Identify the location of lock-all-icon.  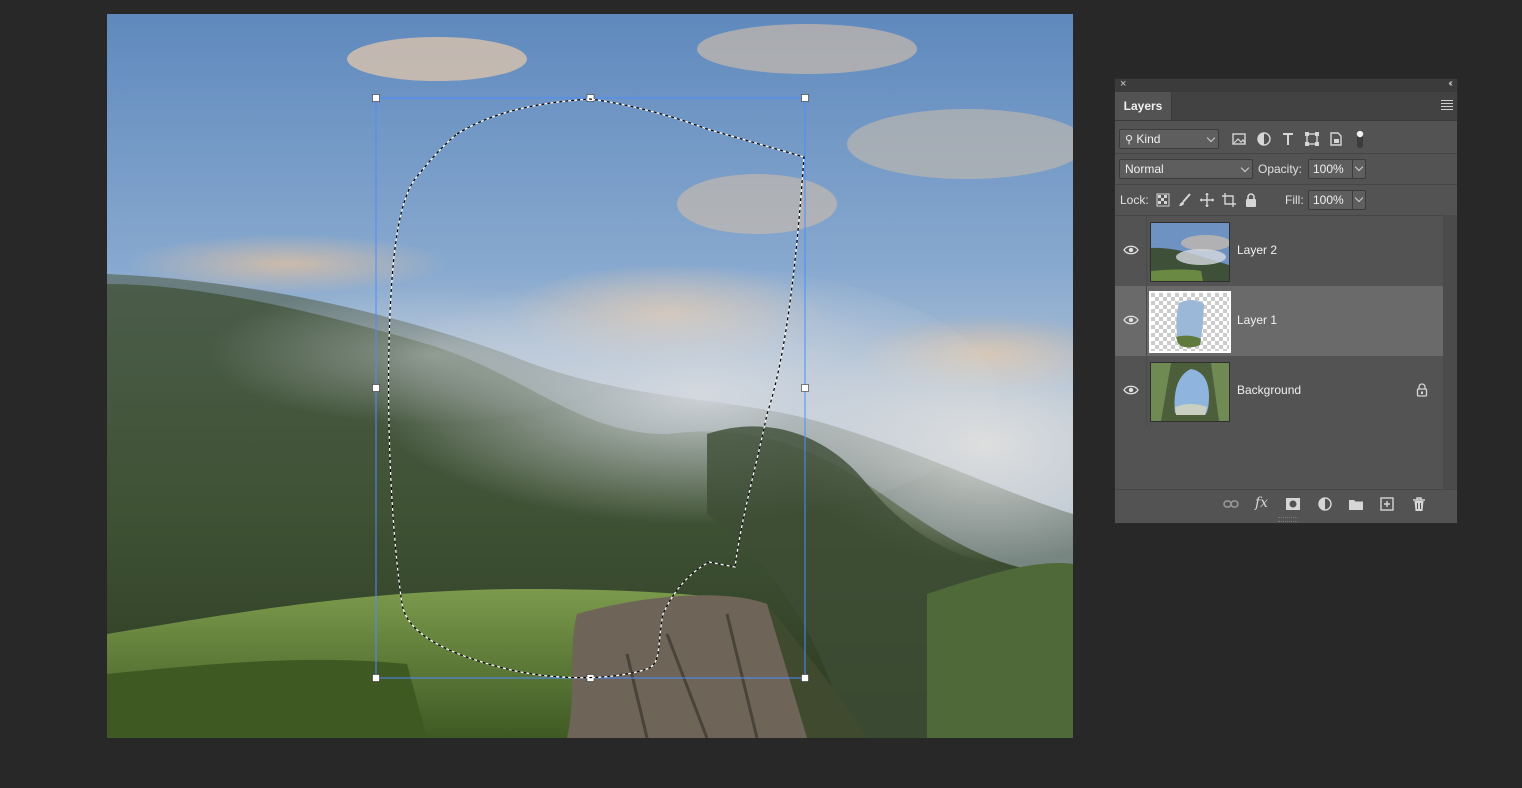
(1251, 200).